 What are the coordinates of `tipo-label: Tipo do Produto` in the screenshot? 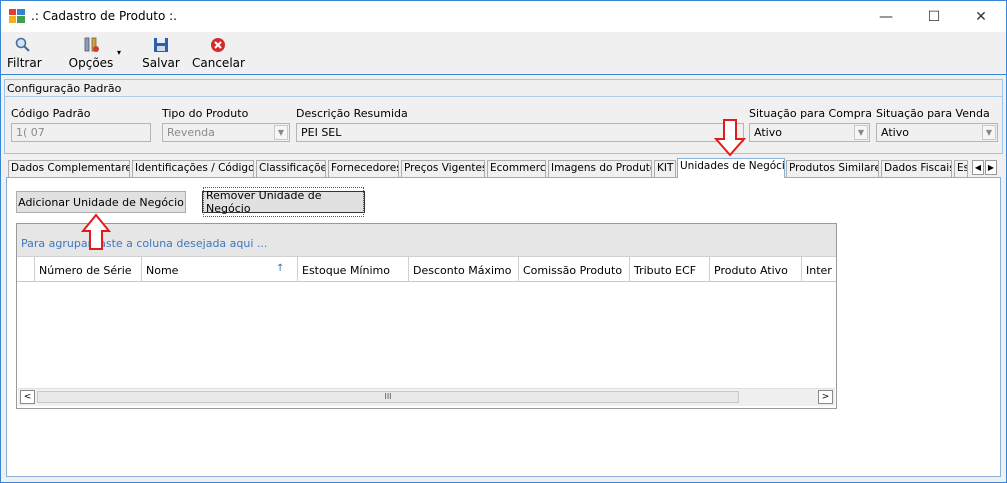 It's located at (205, 113).